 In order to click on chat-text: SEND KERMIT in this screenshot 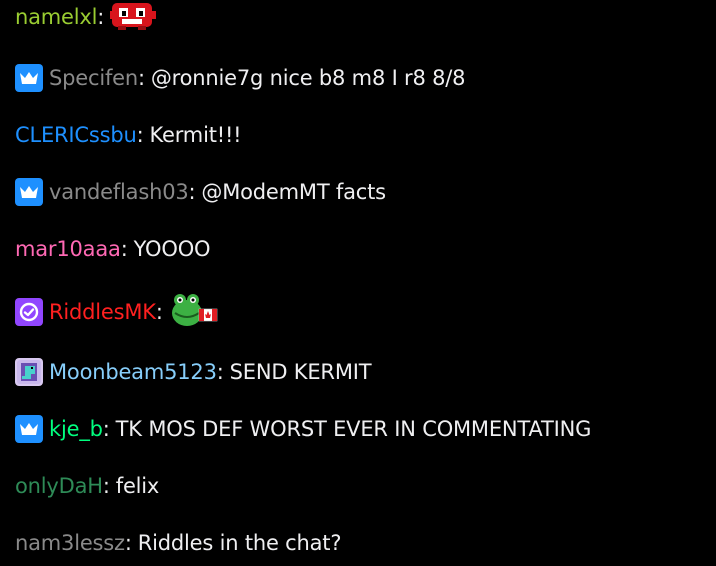, I will do `click(300, 372)`.